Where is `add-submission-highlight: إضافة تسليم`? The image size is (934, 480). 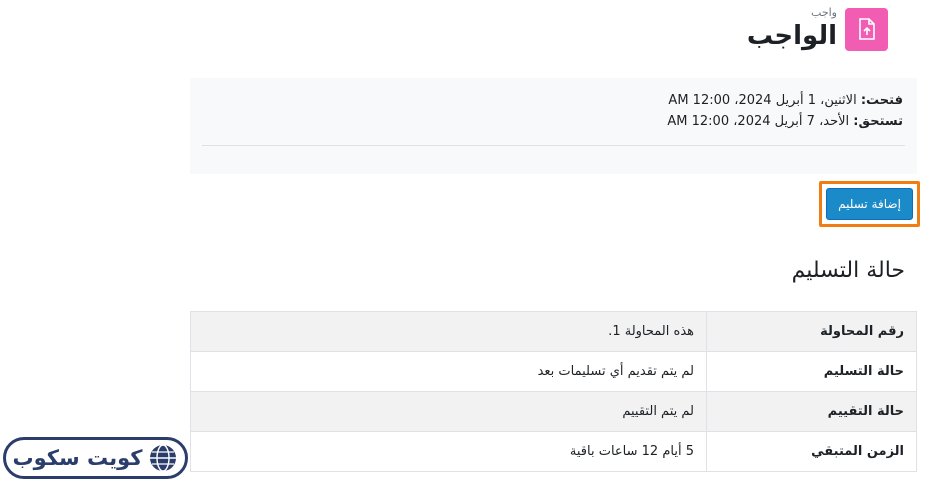
add-submission-highlight: إضافة تسليم is located at coordinates (869, 204).